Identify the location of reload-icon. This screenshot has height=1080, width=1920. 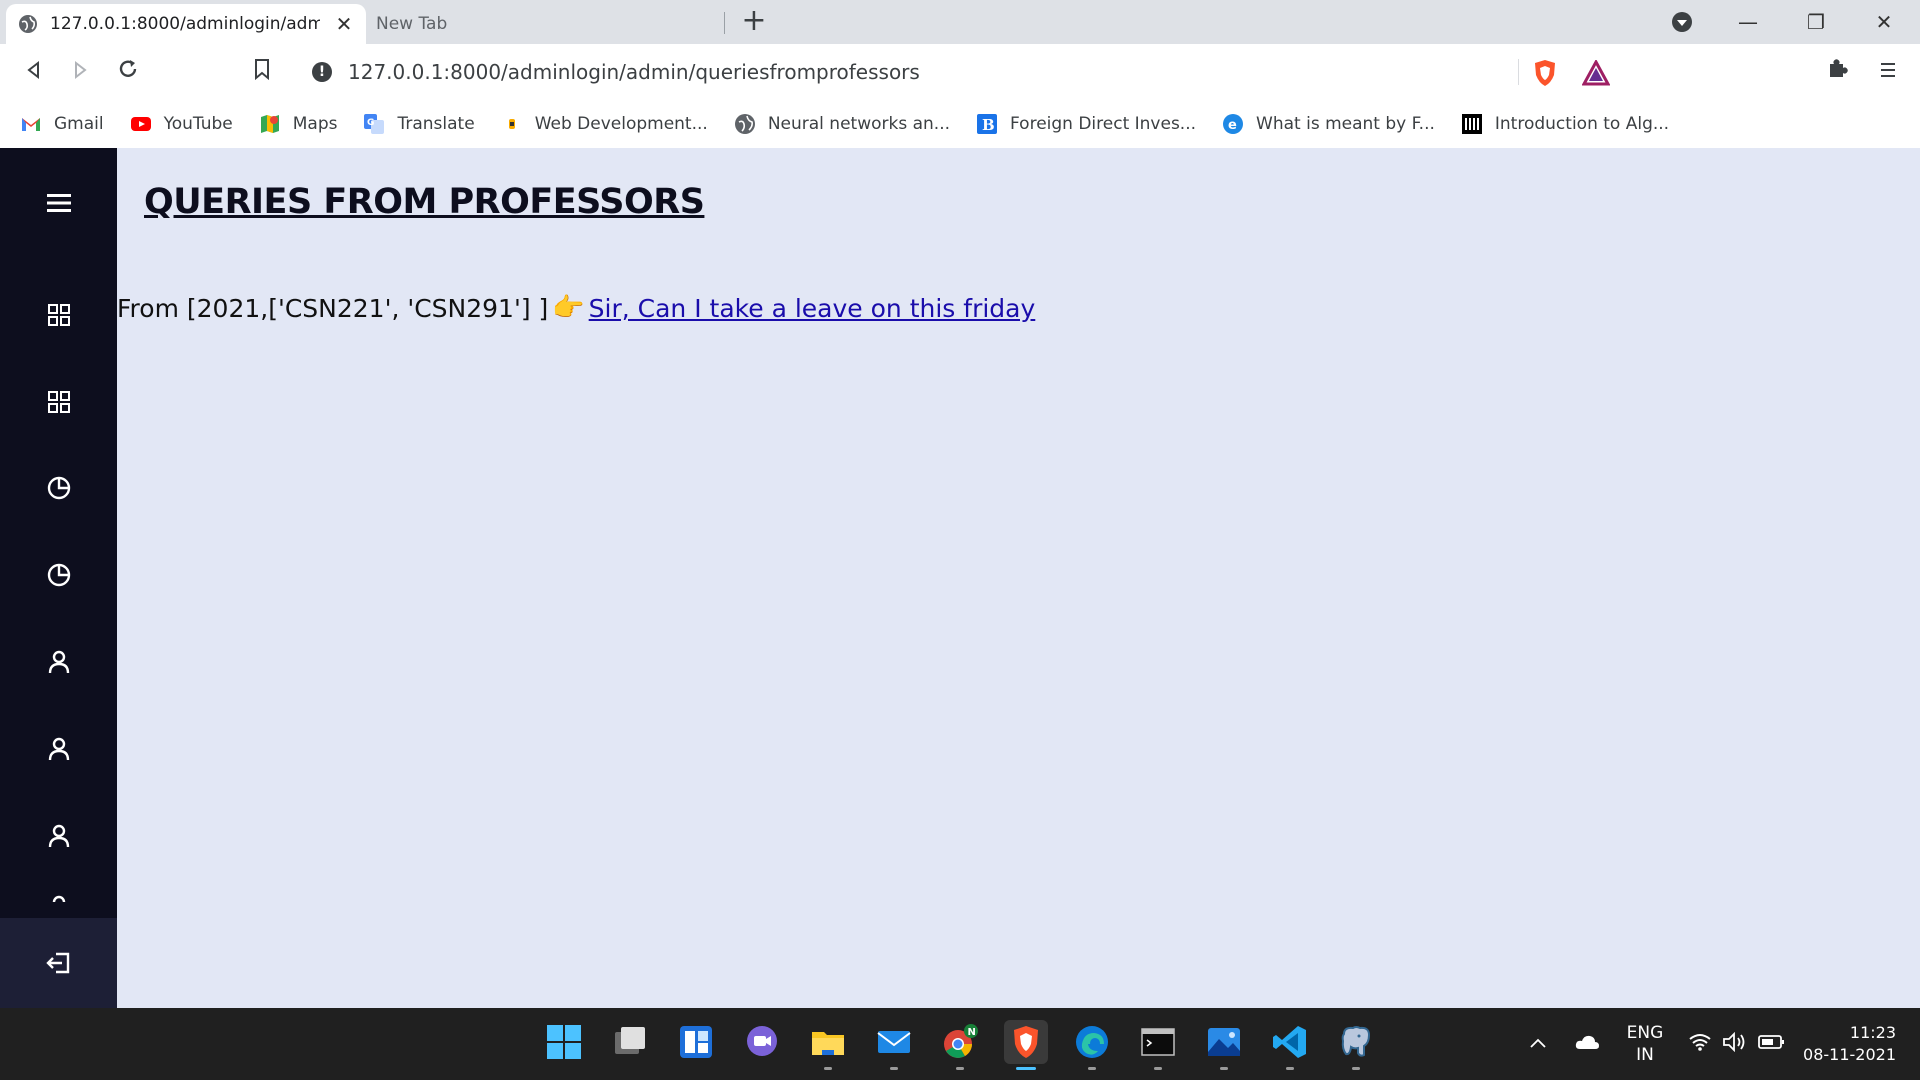
(128, 68).